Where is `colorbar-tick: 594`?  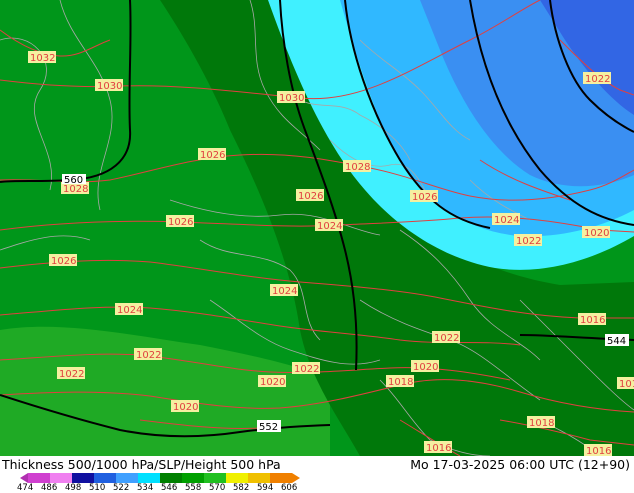 colorbar-tick: 594 is located at coordinates (265, 488).